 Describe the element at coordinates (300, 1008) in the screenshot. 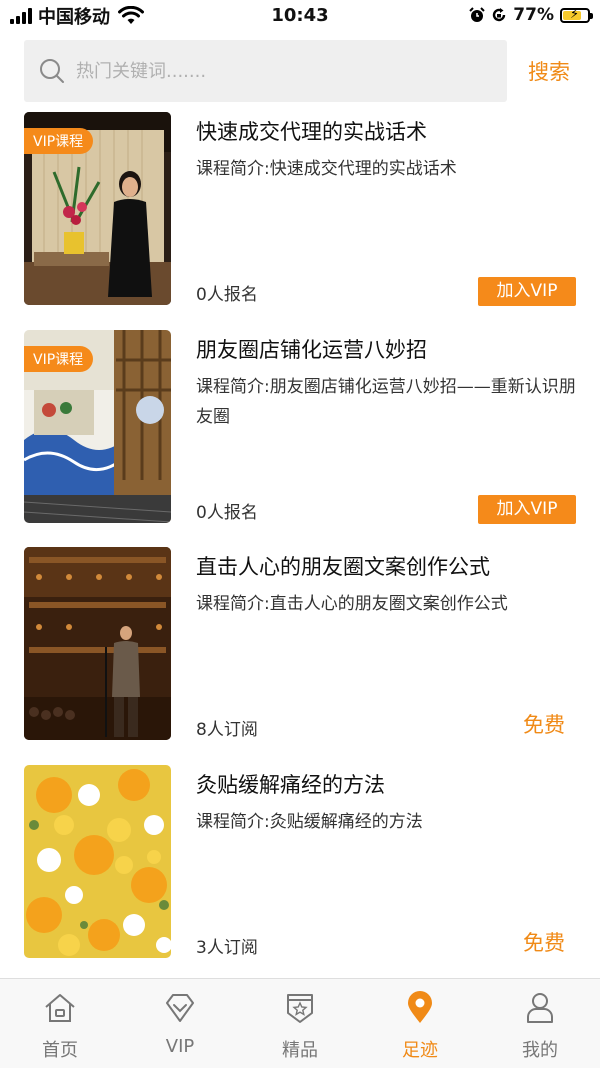

I see `star-badge-icon` at that location.